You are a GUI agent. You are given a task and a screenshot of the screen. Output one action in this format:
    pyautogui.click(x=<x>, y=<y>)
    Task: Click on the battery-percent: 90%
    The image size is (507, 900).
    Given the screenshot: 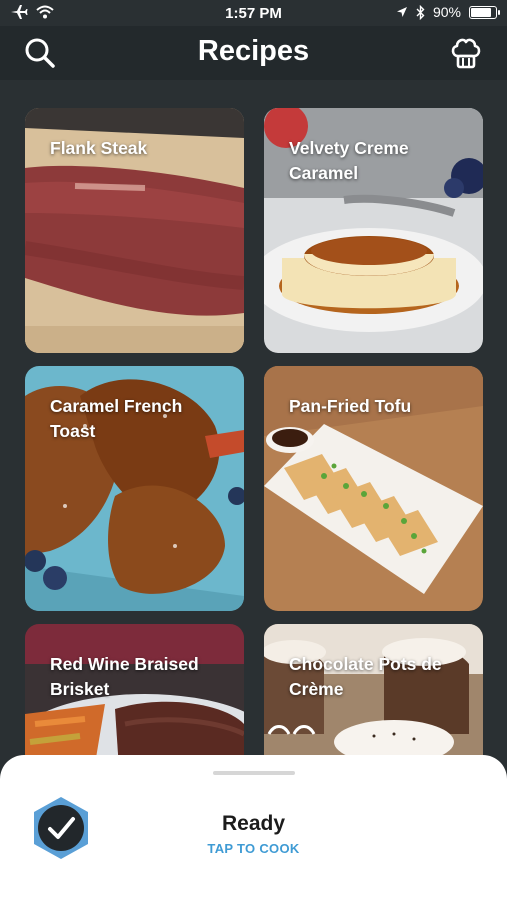 What is the action you would take?
    pyautogui.click(x=446, y=12)
    